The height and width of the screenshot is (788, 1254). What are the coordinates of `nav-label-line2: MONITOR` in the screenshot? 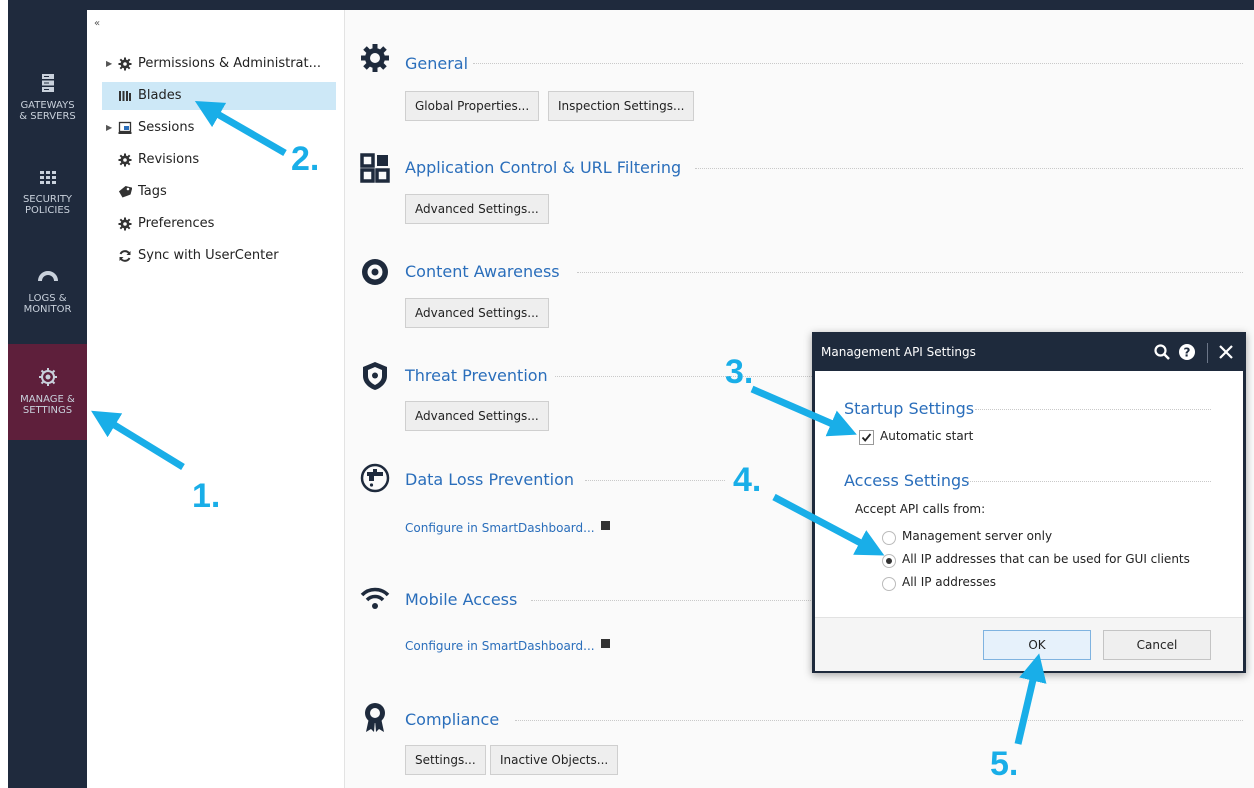 It's located at (47, 309).